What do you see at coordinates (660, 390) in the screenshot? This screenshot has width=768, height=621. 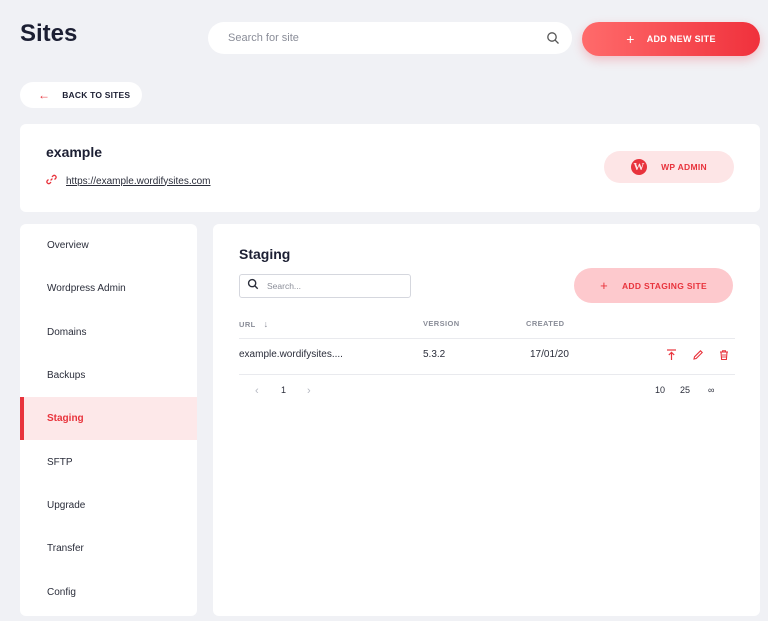 I see `page-size-option: 10` at bounding box center [660, 390].